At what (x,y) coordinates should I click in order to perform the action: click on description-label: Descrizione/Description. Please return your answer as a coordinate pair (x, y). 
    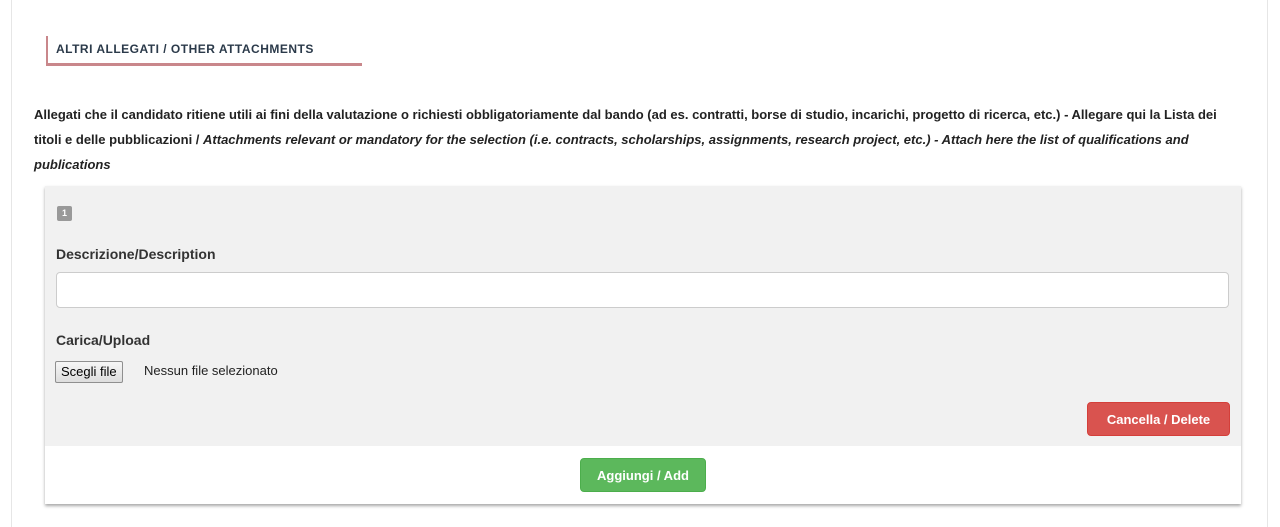
    Looking at the image, I should click on (136, 254).